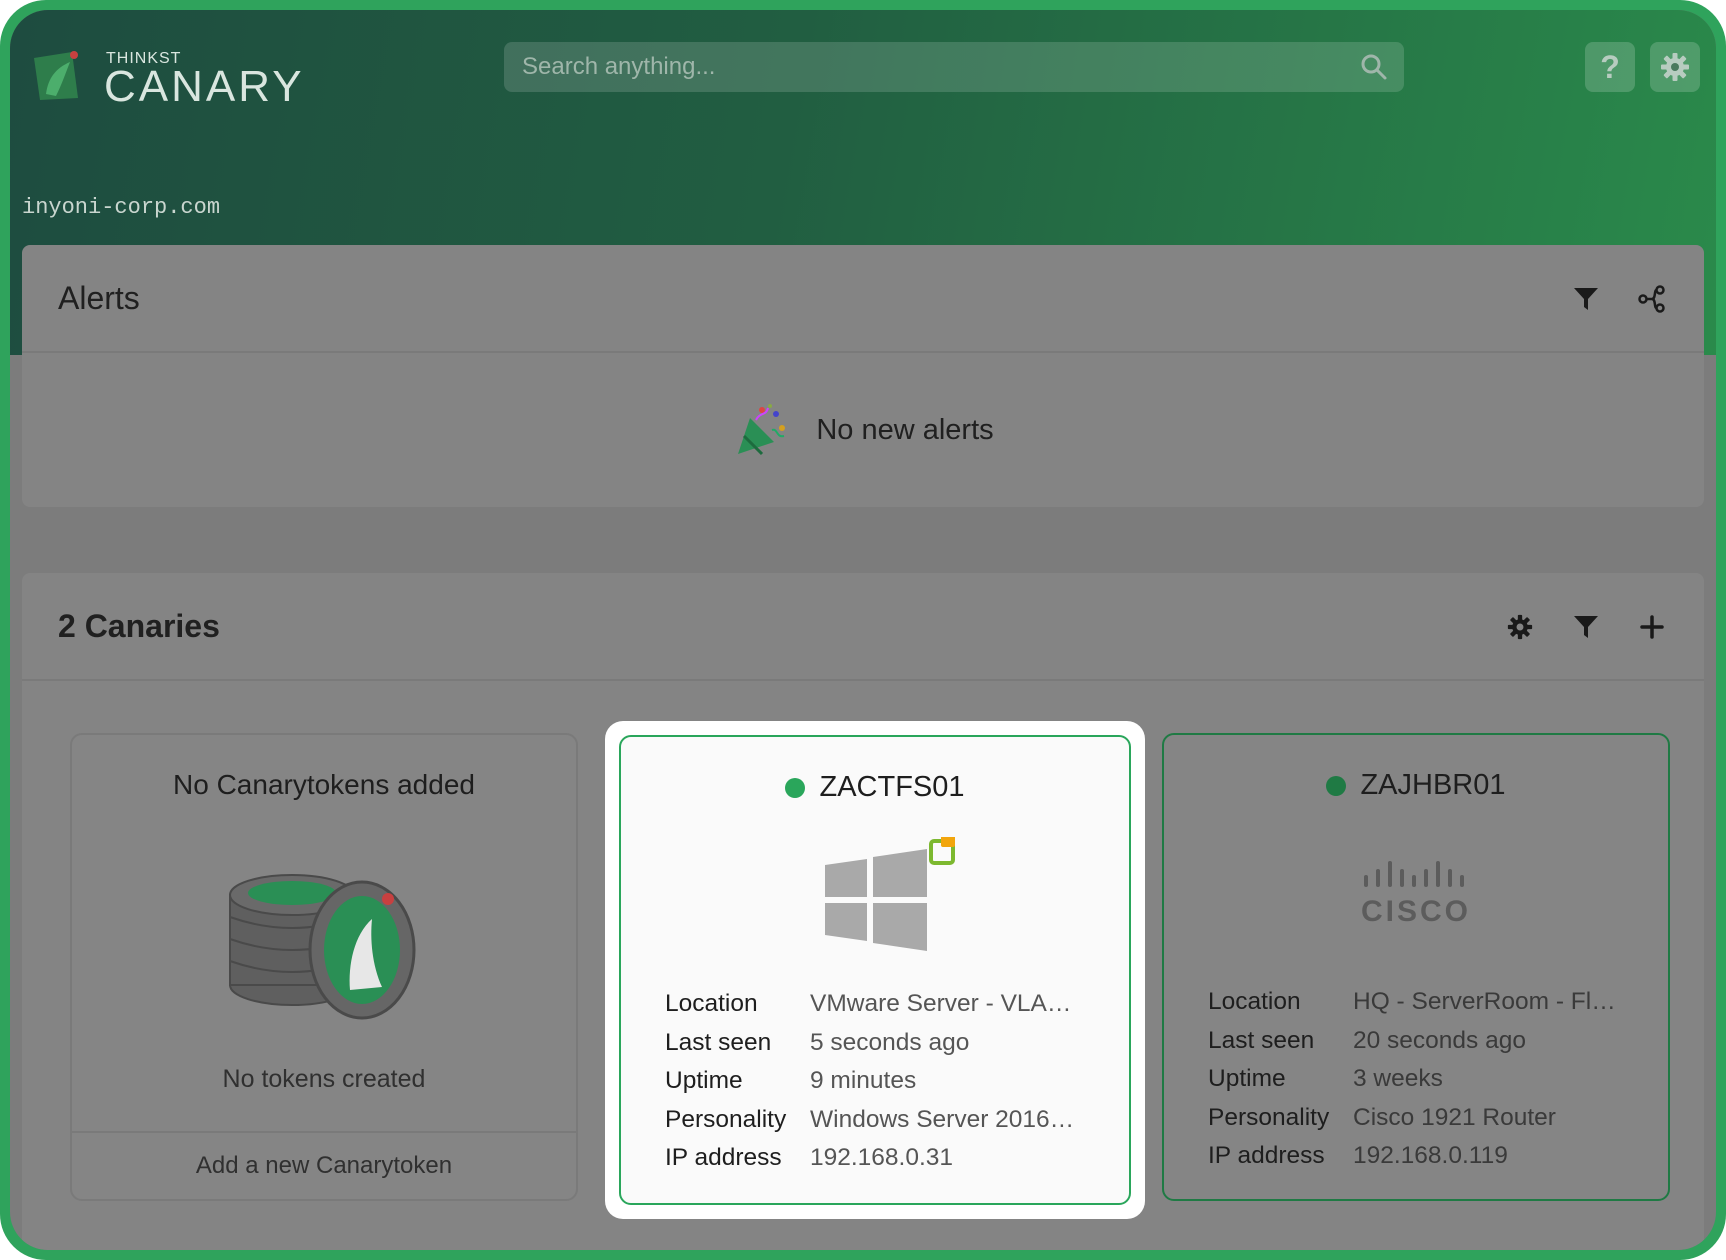 The width and height of the screenshot is (1726, 1260). I want to click on info-value: 192.168.0.119, so click(1430, 1156).